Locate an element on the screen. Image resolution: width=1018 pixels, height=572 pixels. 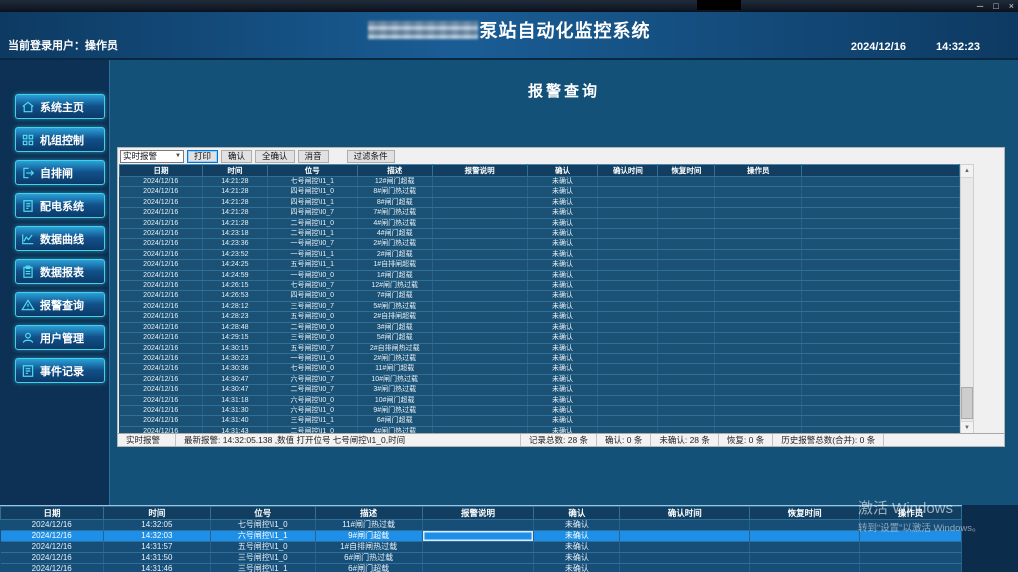
cell: 6#闸门热过载 is located at coordinates (369, 558).